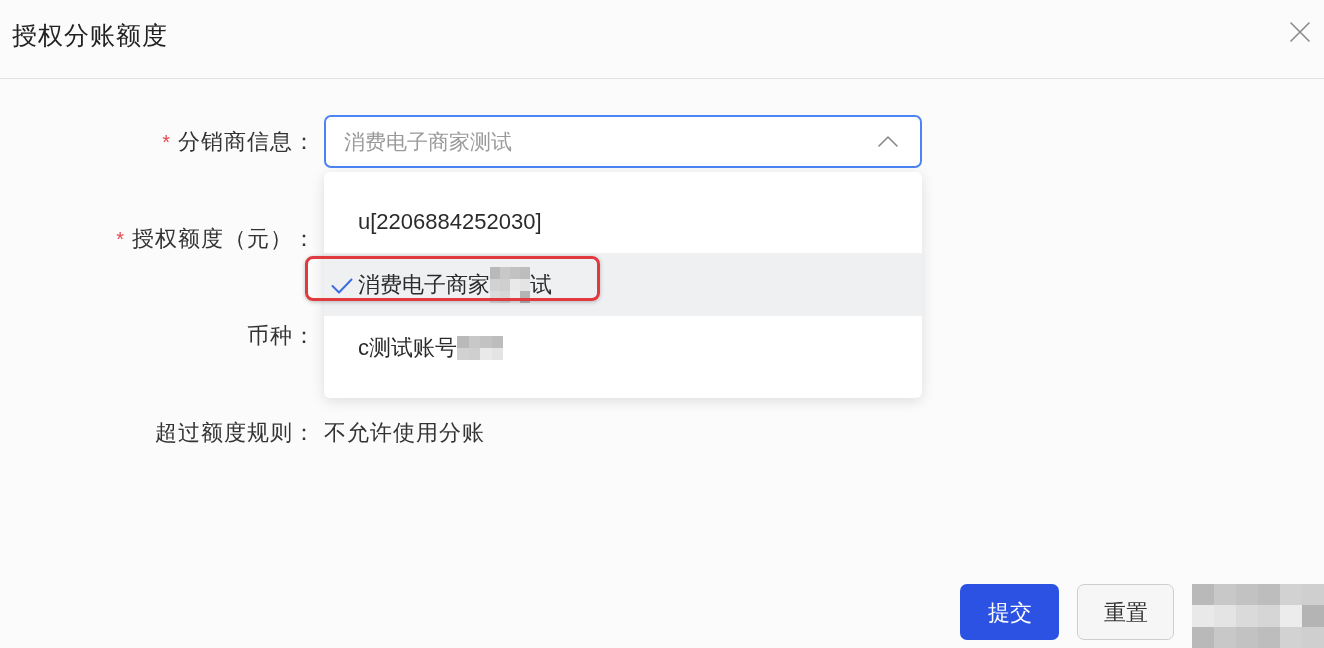 This screenshot has width=1324, height=648. Describe the element at coordinates (281, 336) in the screenshot. I see `field-label: 币种：` at that location.